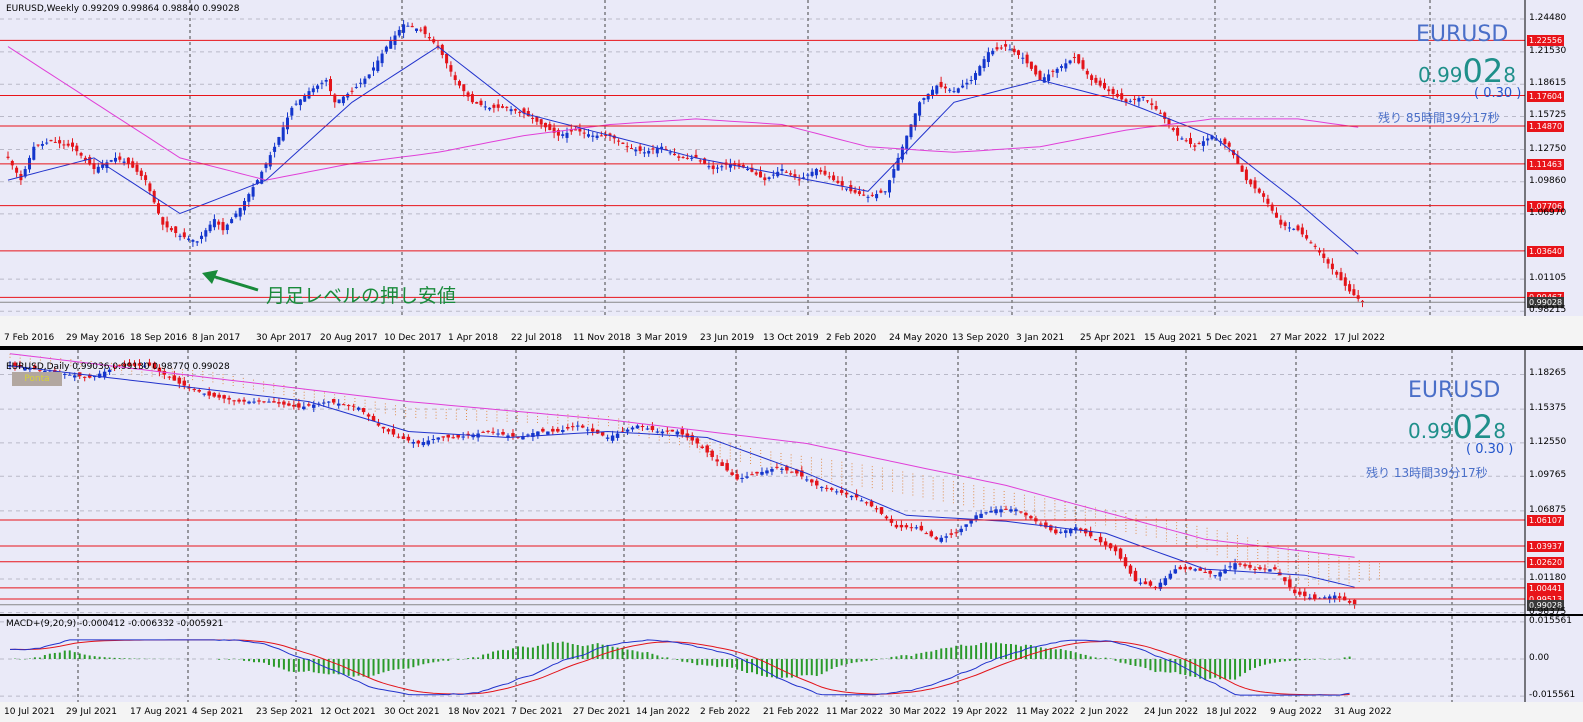 This screenshot has height=722, width=1583. I want to click on x-tick-label: 24 Jun 2022, so click(1171, 712).